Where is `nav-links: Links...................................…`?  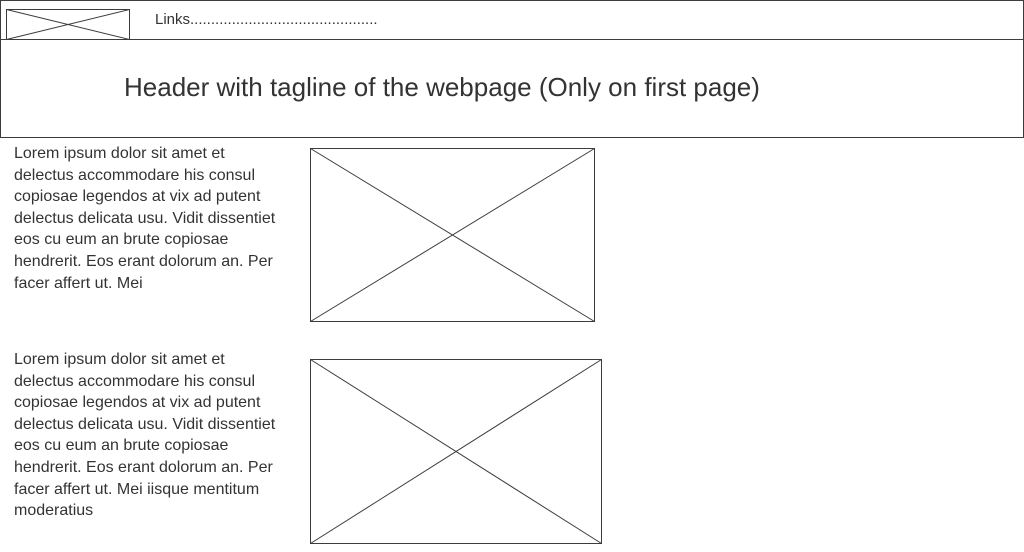
nav-links: Links...................................… is located at coordinates (266, 20).